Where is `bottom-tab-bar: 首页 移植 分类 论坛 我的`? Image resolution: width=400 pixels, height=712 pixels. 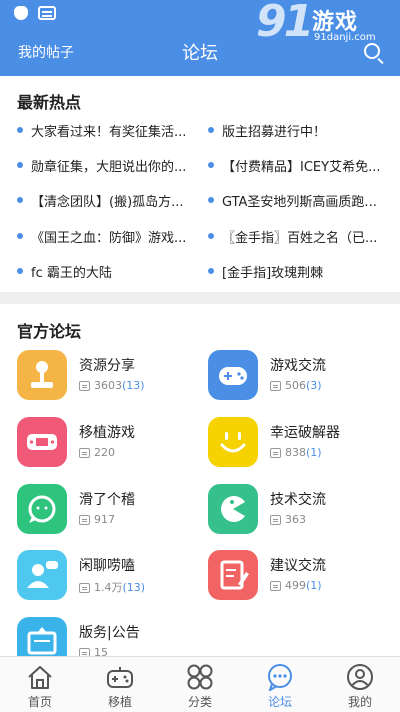
bottom-tab-bar: 首页 移植 分类 论坛 我的 is located at coordinates (200, 684).